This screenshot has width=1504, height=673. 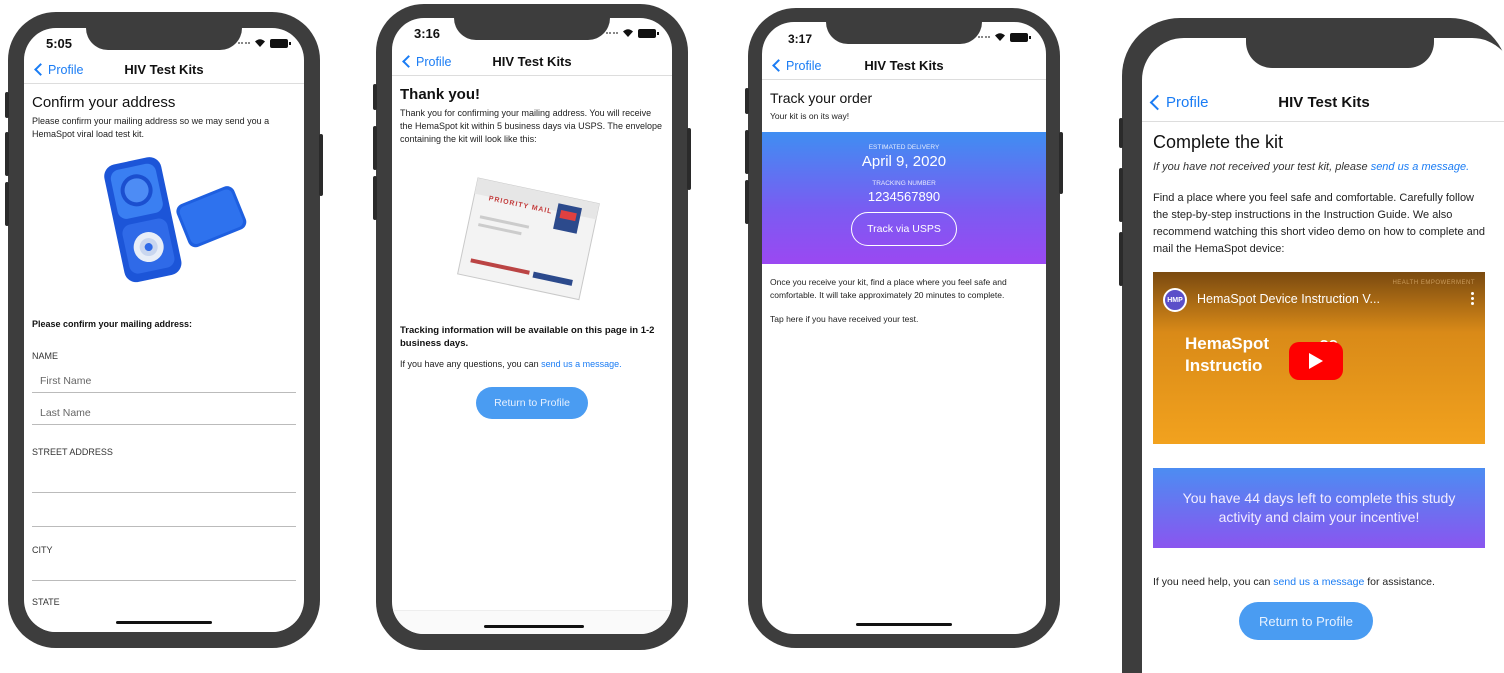 What do you see at coordinates (821, 98) in the screenshot?
I see `page-title: Track your order` at bounding box center [821, 98].